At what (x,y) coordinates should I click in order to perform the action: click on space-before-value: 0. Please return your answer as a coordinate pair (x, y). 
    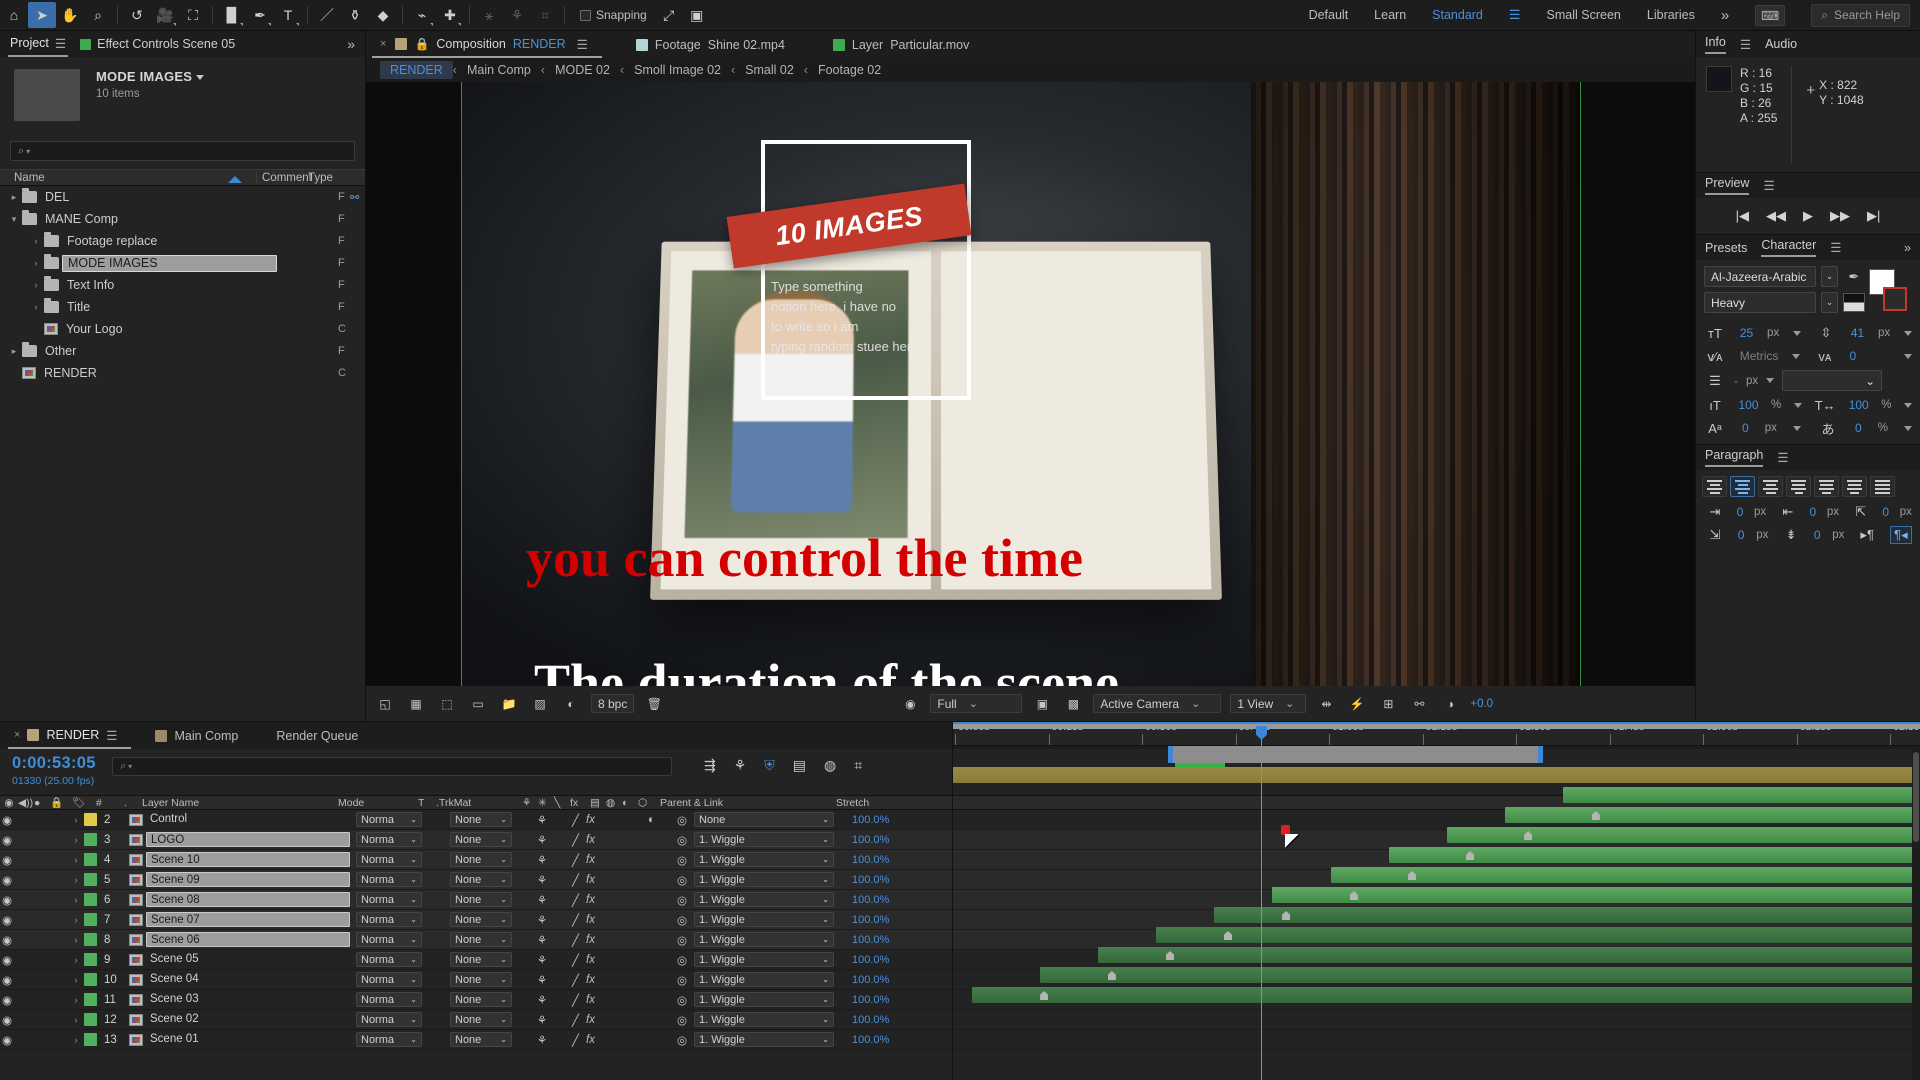
    Looking at the image, I should click on (1741, 535).